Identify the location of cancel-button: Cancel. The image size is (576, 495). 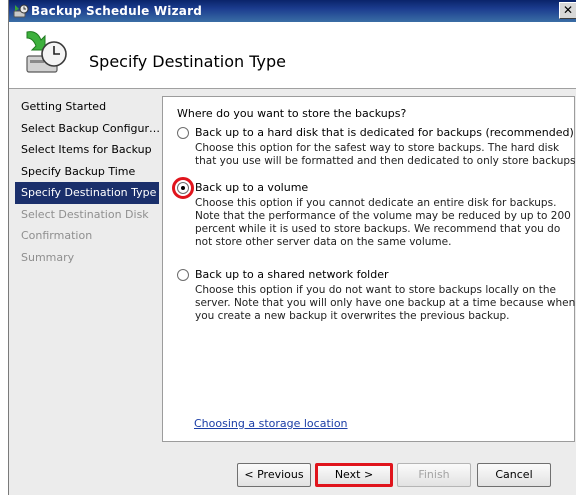
(514, 475).